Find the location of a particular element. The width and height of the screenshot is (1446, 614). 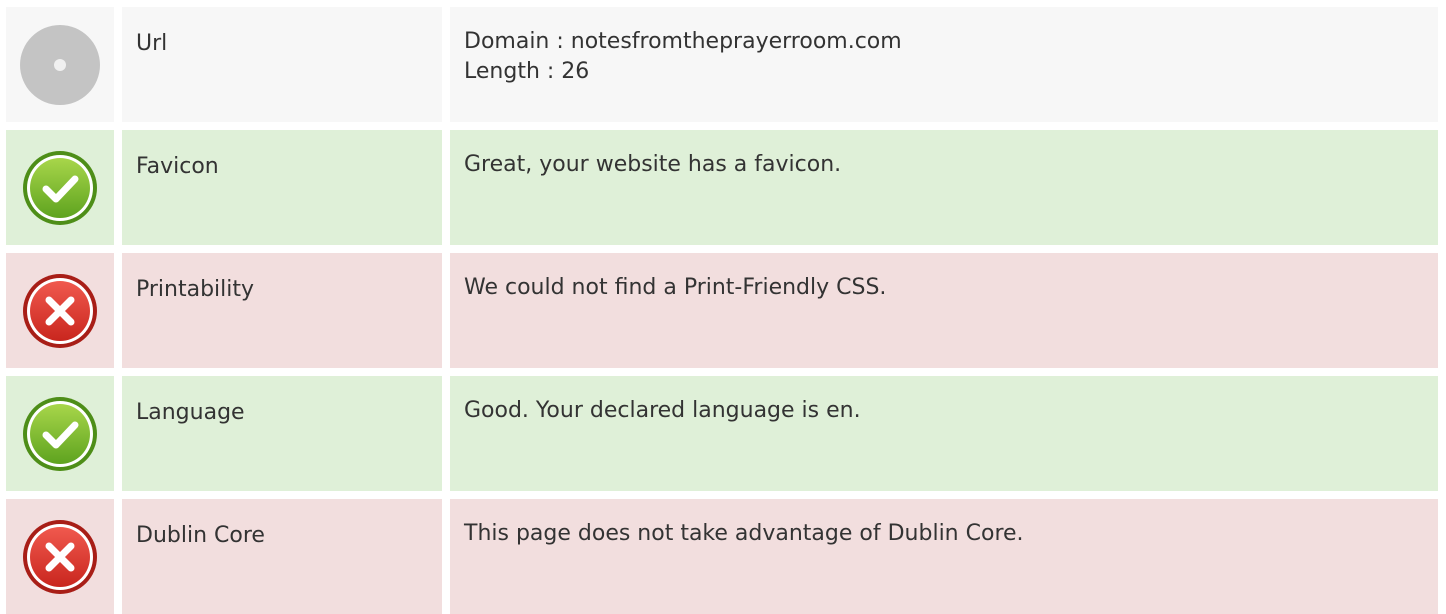

language-message: Good. Your declared language is en. is located at coordinates (662, 410).